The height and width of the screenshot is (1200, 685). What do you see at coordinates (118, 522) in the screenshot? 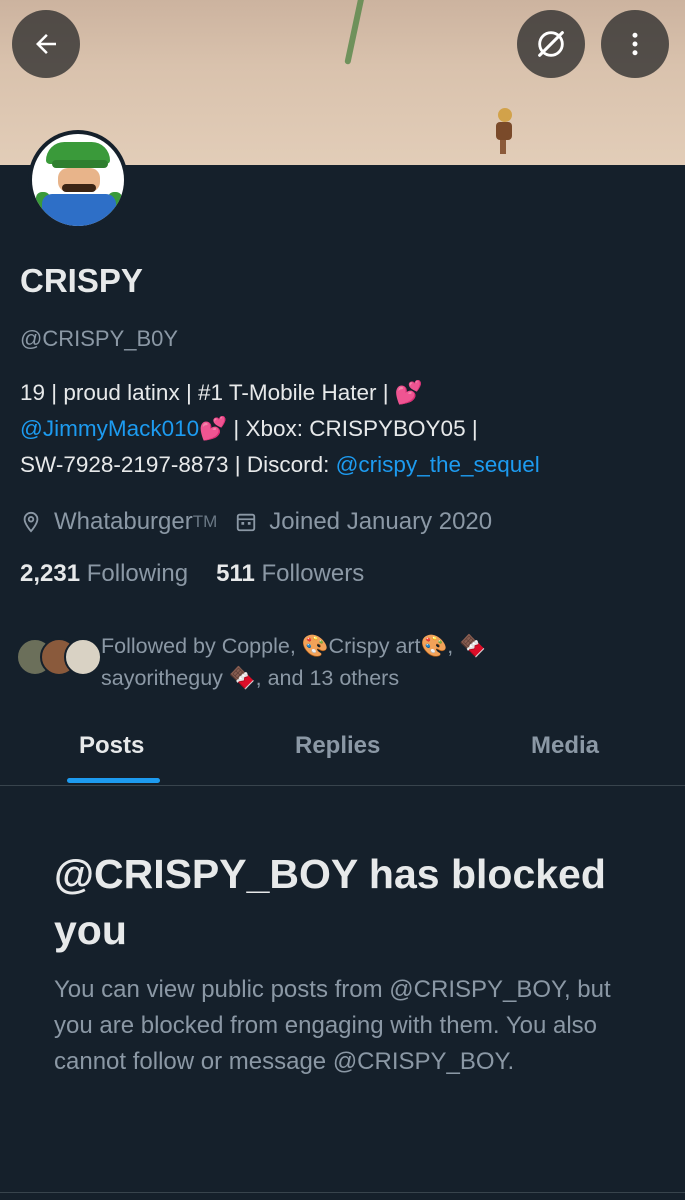
I see `location: Whataburger TM` at bounding box center [118, 522].